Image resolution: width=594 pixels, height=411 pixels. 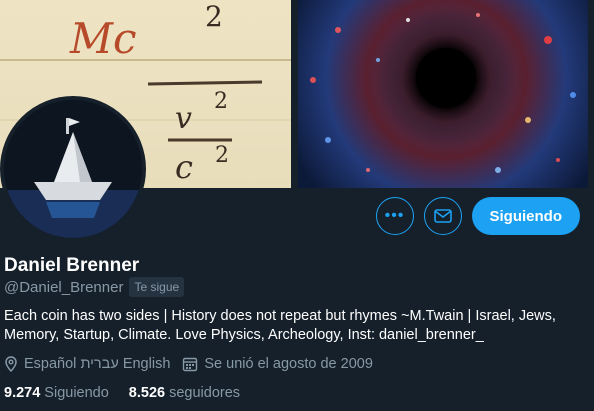 What do you see at coordinates (64, 287) in the screenshot?
I see `profile-handle: @Daniel_Brenner` at bounding box center [64, 287].